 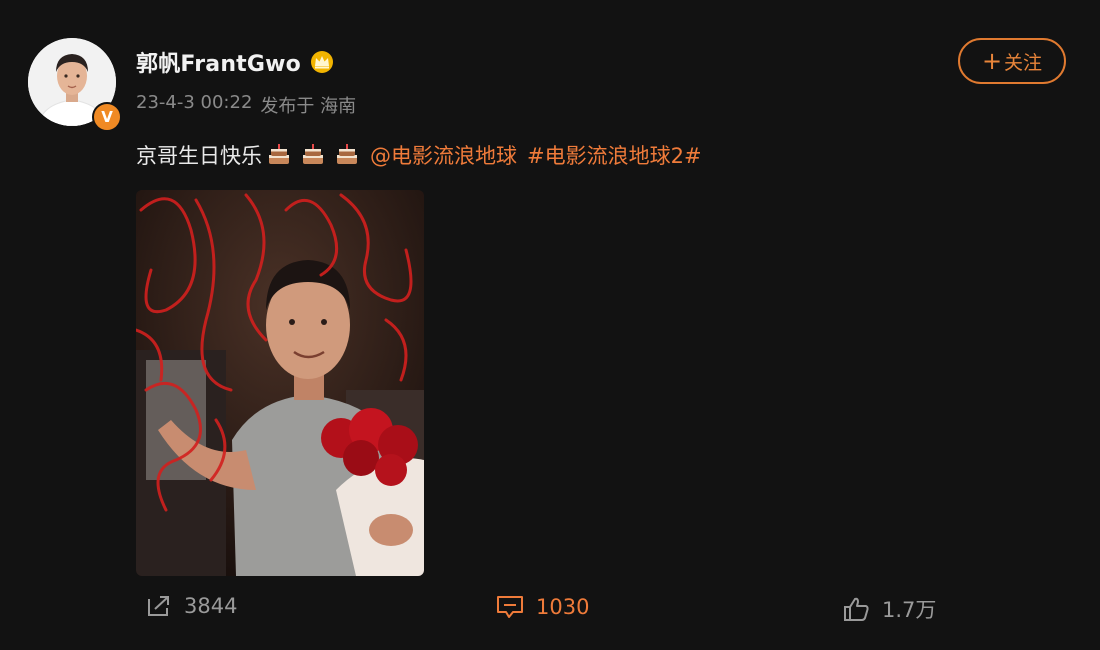 What do you see at coordinates (194, 105) in the screenshot?
I see `post-timestamp: 23-4-3 00:22` at bounding box center [194, 105].